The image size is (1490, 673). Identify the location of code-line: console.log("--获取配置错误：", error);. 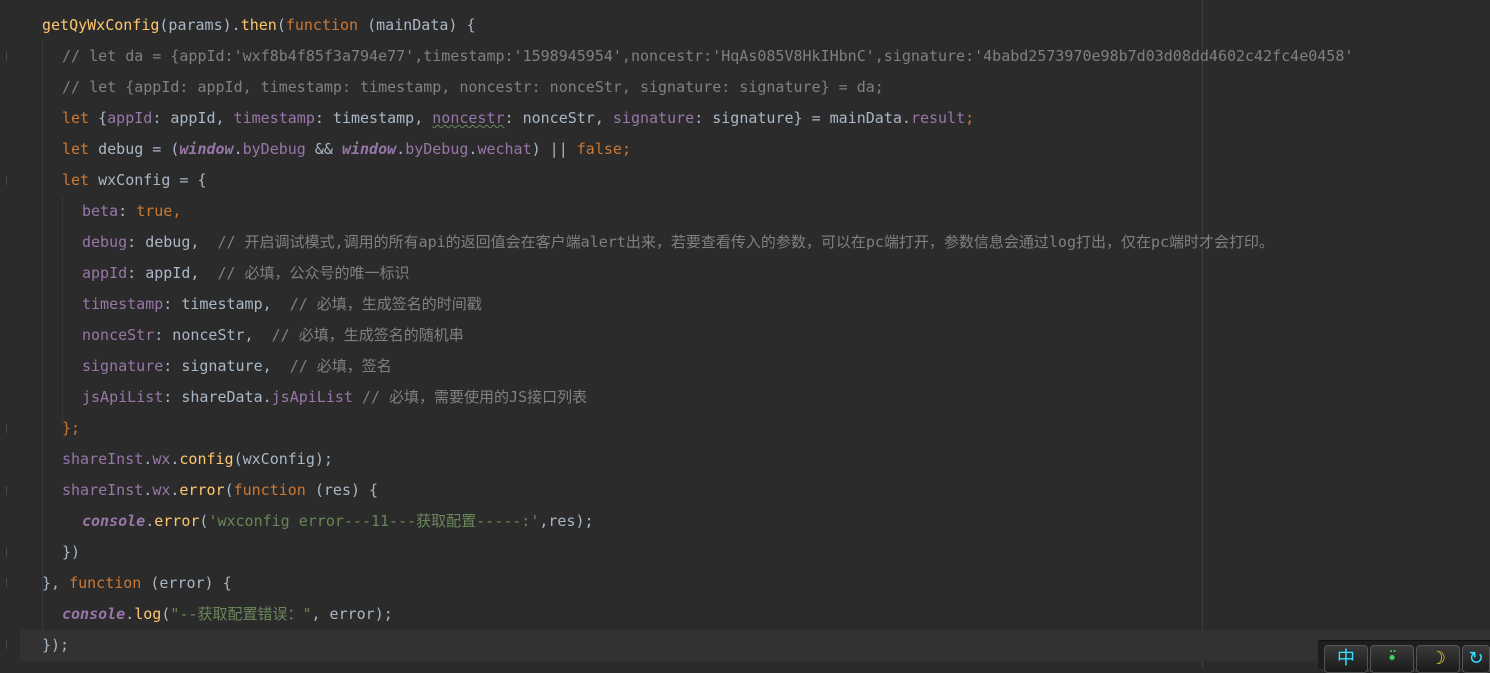
(755, 614).